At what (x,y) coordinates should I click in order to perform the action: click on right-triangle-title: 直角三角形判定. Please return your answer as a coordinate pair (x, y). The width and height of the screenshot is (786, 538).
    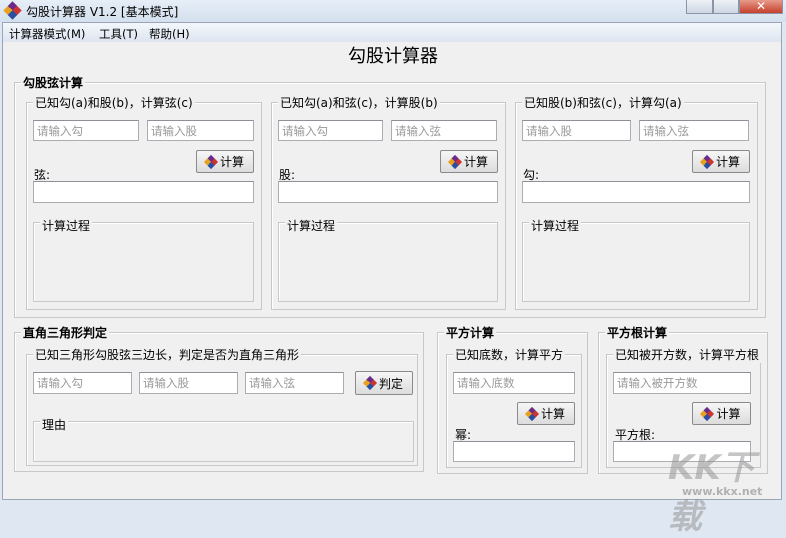
    Looking at the image, I should click on (65, 332).